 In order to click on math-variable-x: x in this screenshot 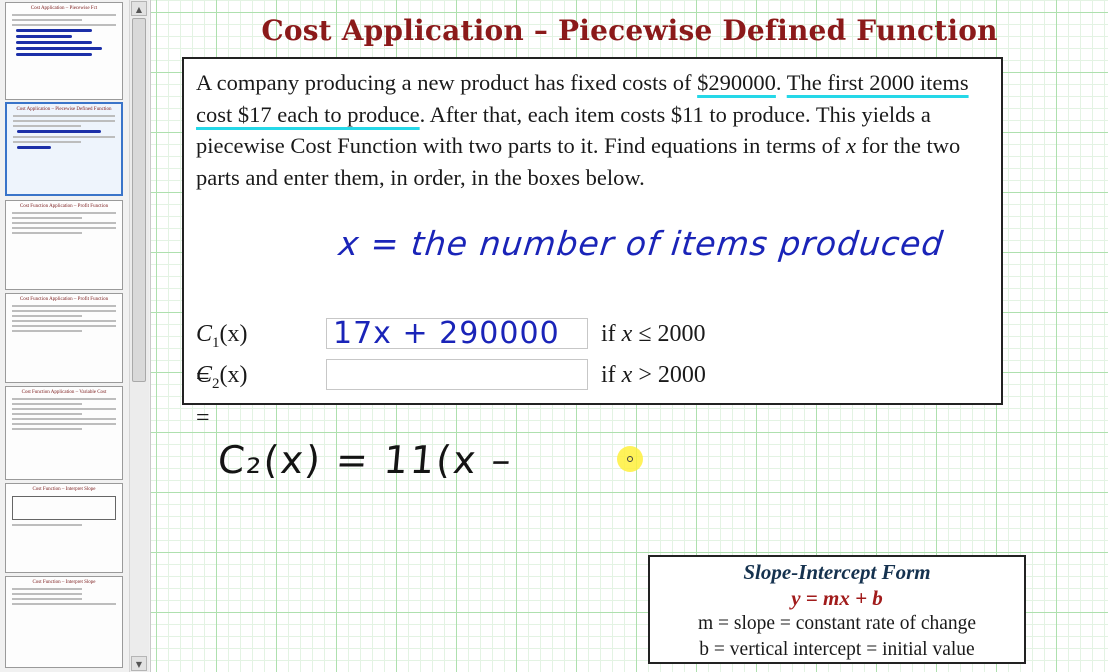, I will do `click(850, 145)`.